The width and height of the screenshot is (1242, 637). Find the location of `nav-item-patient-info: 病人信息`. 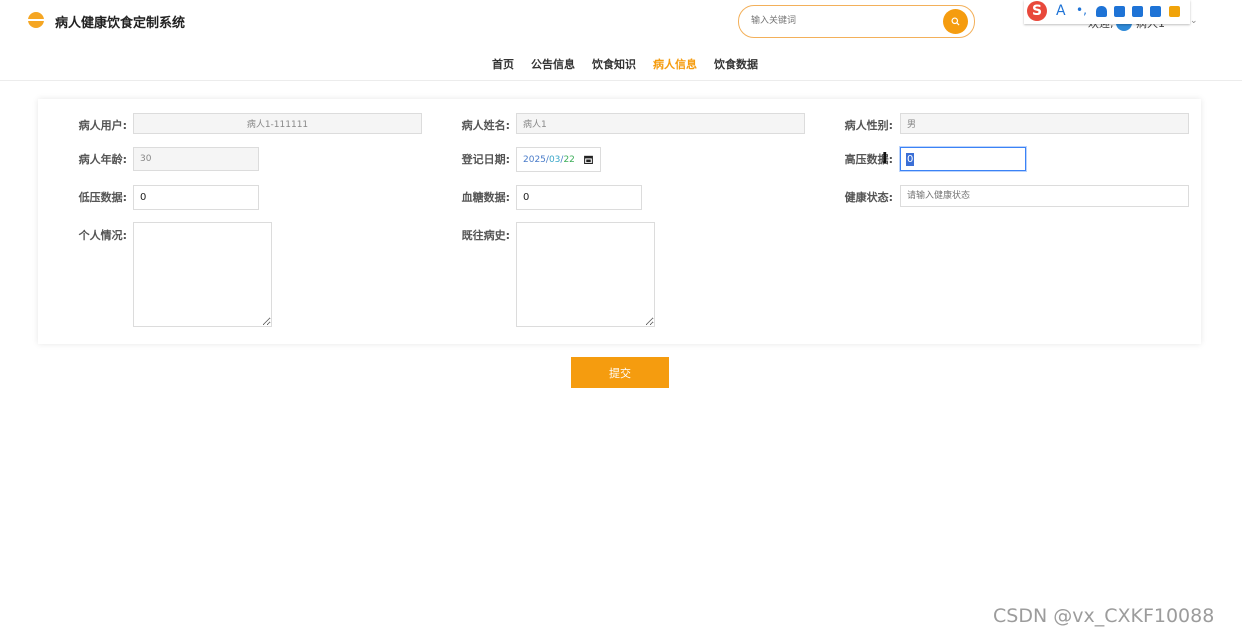

nav-item-patient-info: 病人信息 is located at coordinates (675, 64).